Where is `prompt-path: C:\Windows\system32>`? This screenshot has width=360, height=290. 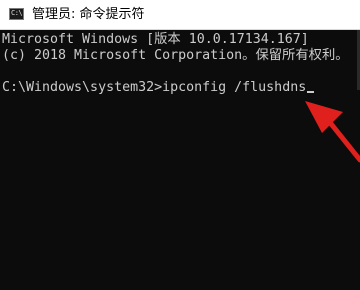 prompt-path: C:\Windows\system32> is located at coordinates (82, 87).